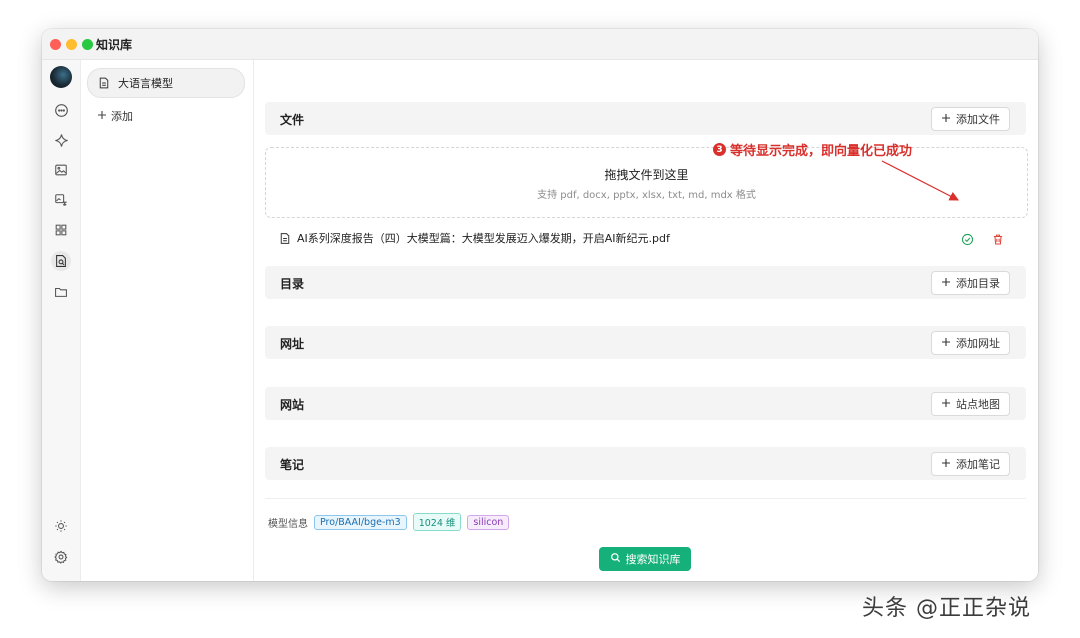  I want to click on annotation-text: 等待显示完成，即向量化已成功, so click(821, 151).